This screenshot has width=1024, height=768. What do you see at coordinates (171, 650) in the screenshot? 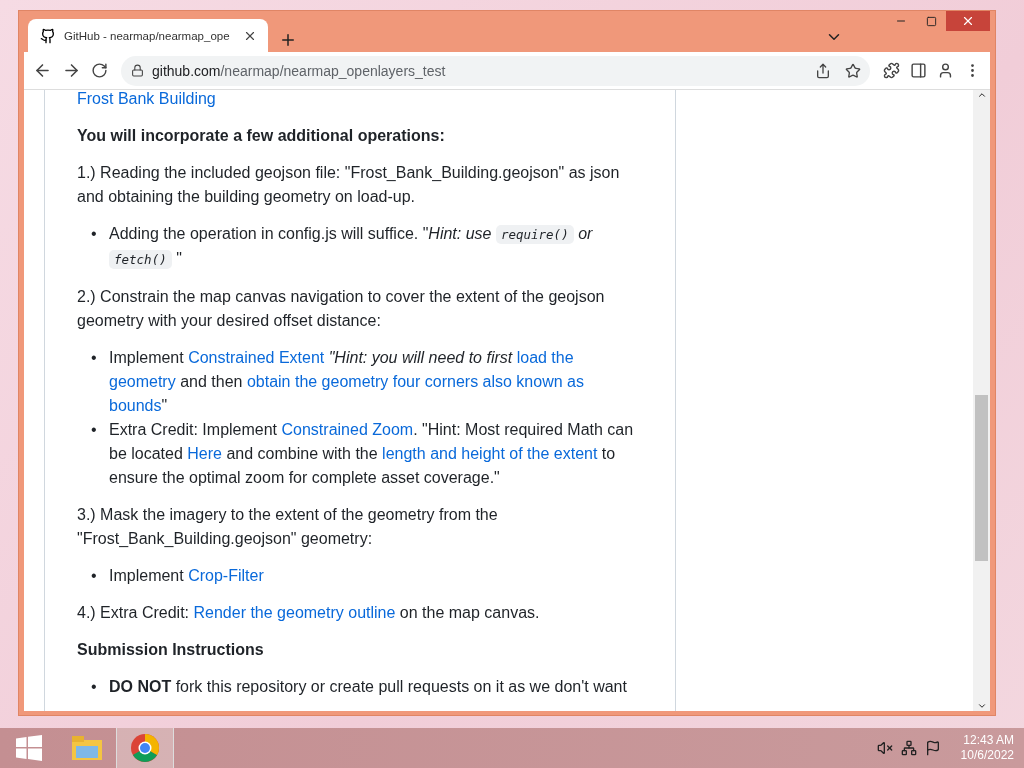
I see `section-heading: Submission Instructions` at bounding box center [171, 650].